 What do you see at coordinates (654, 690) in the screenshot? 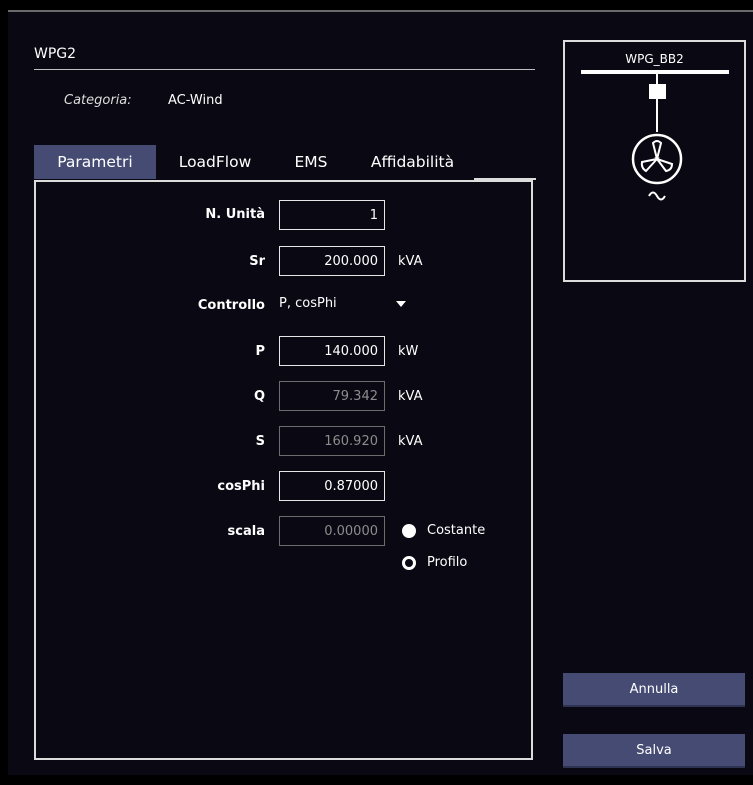
I see `annulla-button: Annulla` at bounding box center [654, 690].